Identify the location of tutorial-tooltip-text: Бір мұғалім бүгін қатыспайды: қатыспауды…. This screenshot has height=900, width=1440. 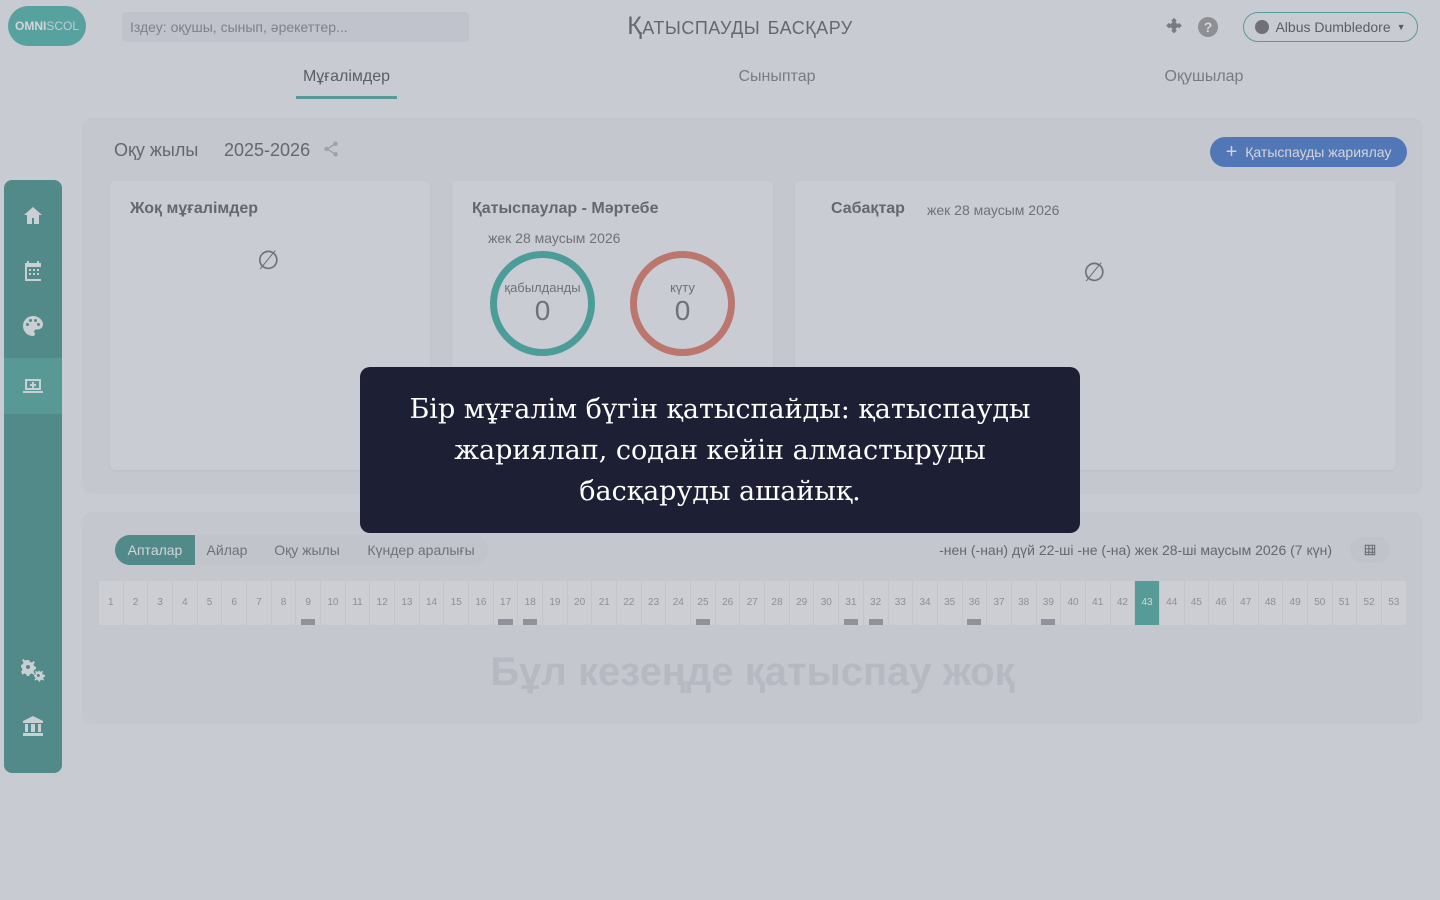
(720, 450).